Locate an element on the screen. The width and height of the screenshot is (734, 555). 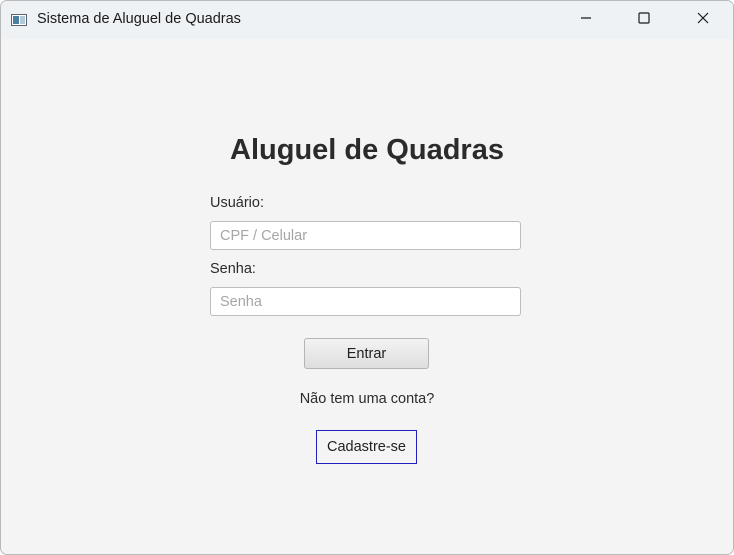
close-icon is located at coordinates (703, 20).